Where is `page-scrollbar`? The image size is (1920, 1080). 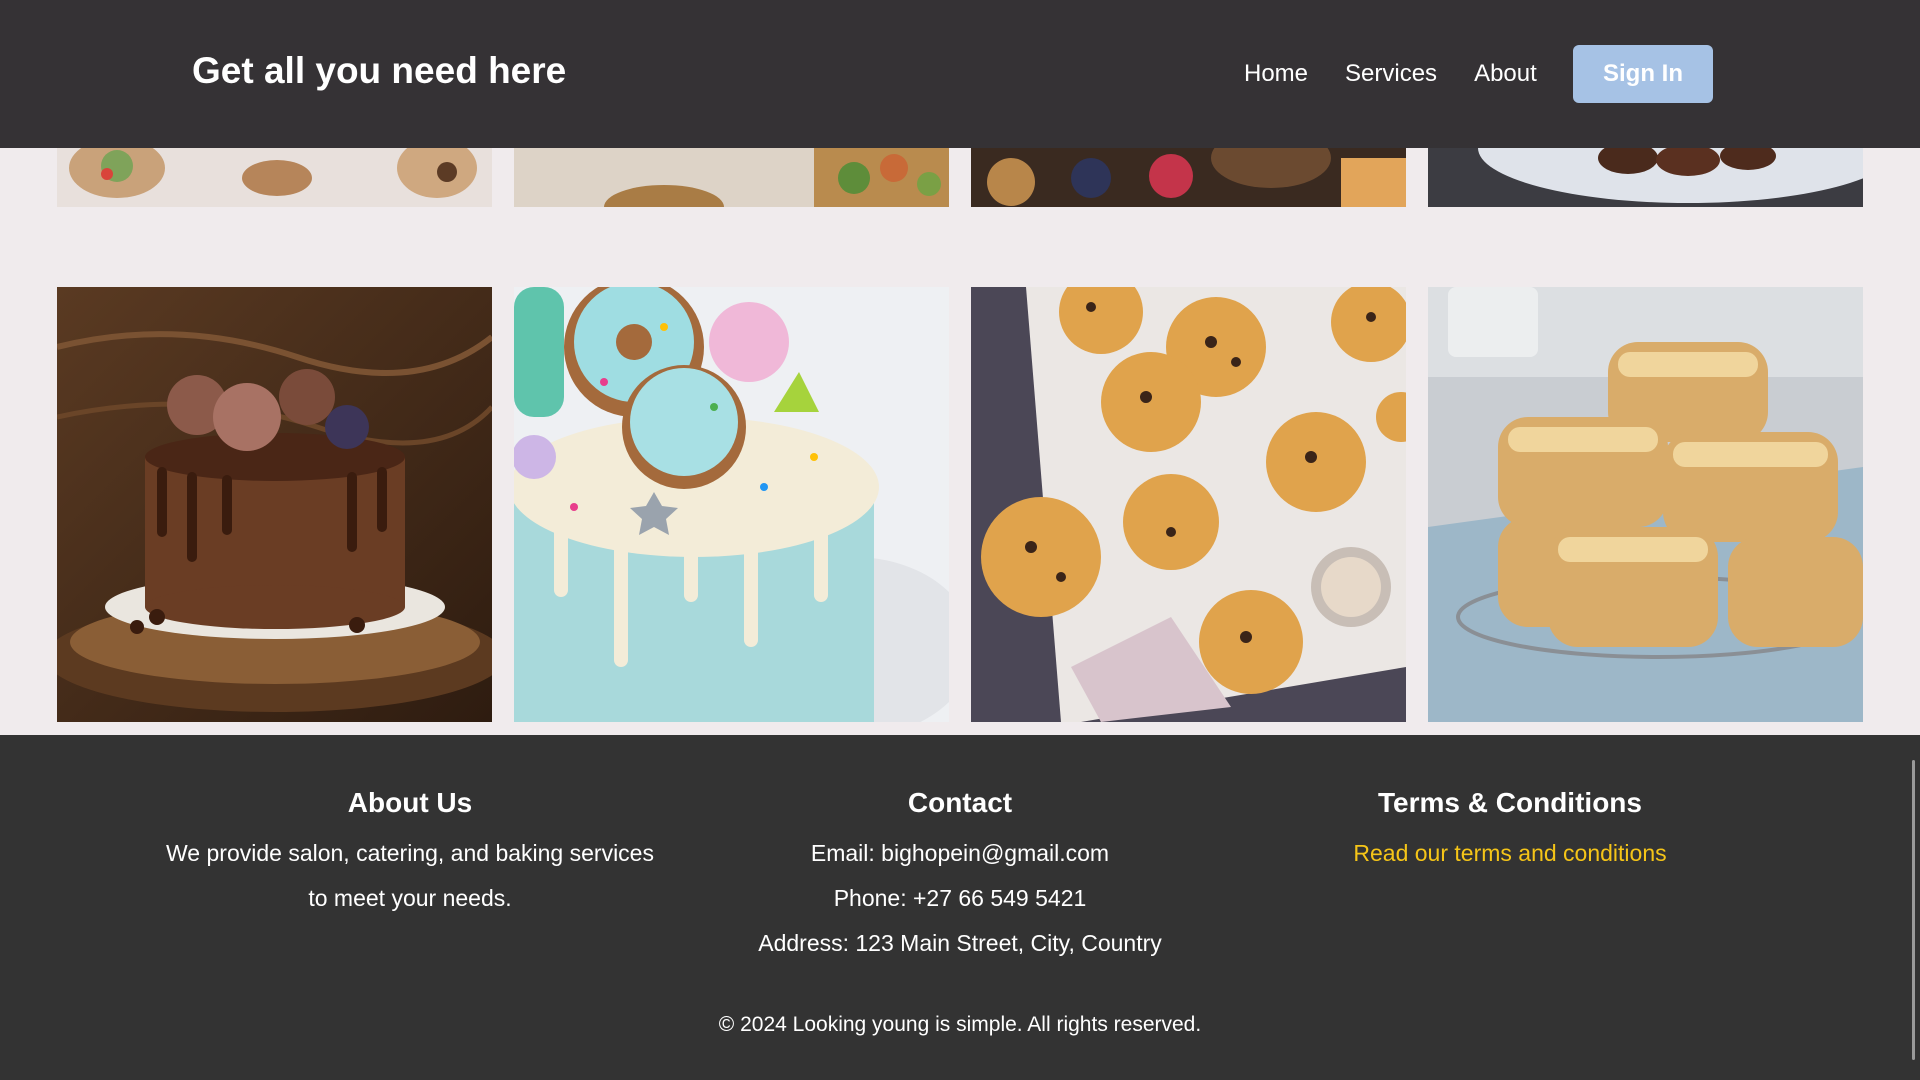
page-scrollbar is located at coordinates (1913, 910).